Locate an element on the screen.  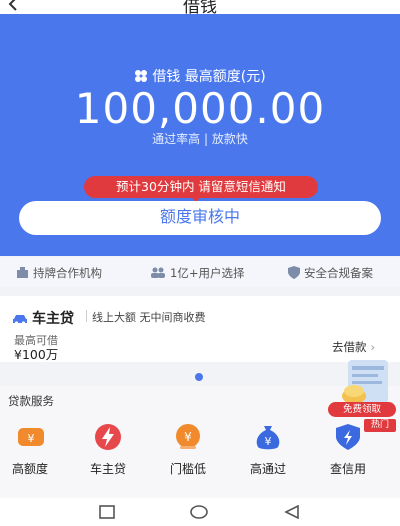
hot-badge: 热门 is located at coordinates (380, 425).